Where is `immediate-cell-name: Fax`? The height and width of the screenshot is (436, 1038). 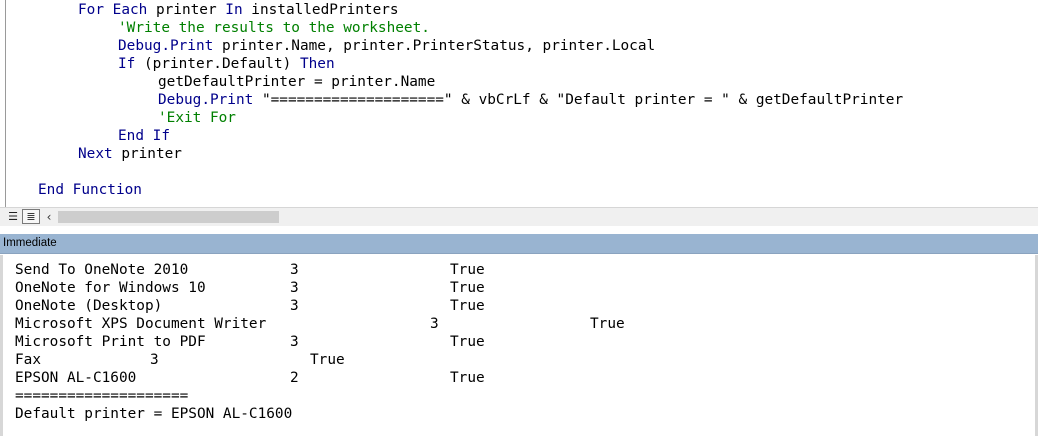 immediate-cell-name: Fax is located at coordinates (28, 360).